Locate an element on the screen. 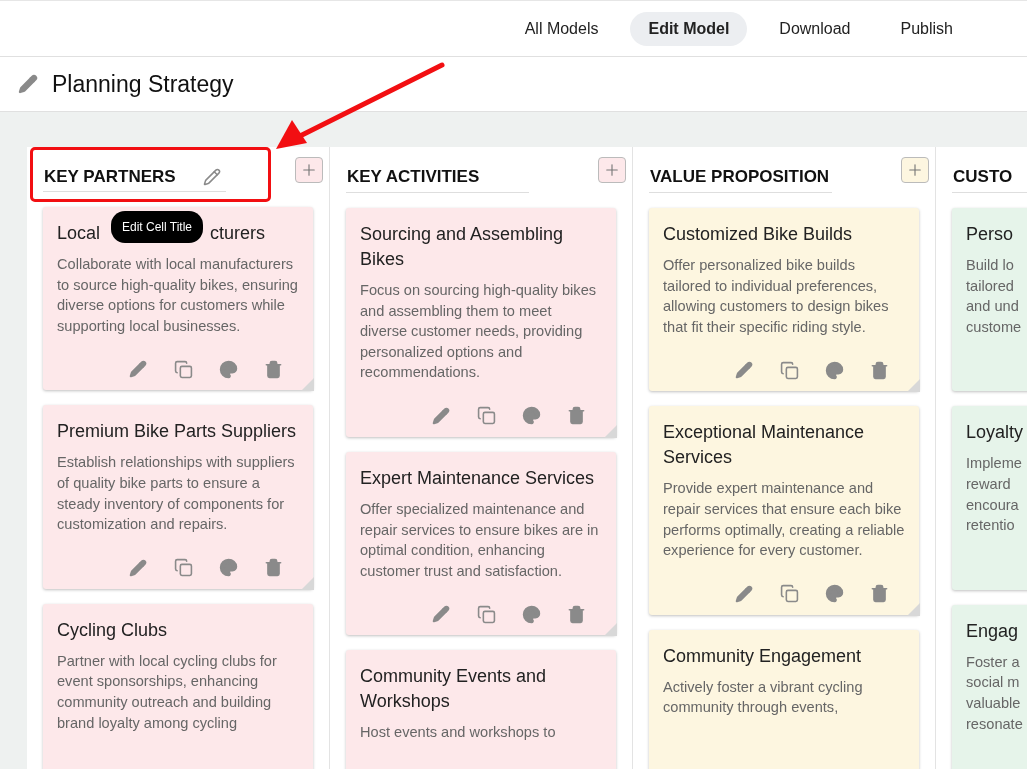 This screenshot has height=769, width=1027. nav-tab: Download is located at coordinates (815, 28).